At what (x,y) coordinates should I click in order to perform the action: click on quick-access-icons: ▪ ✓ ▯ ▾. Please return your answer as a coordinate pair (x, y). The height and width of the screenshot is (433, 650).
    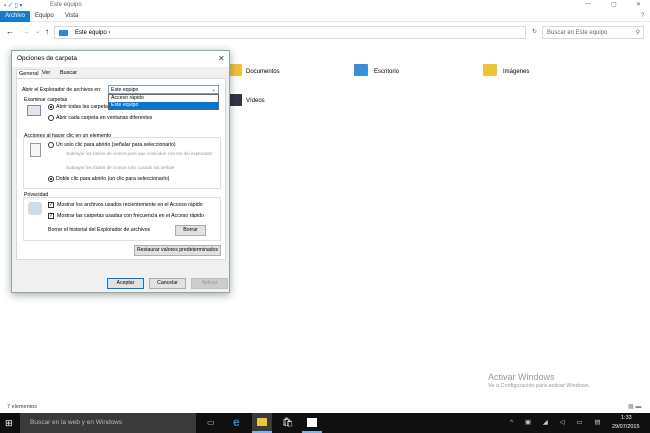
    Looking at the image, I should click on (22, 5).